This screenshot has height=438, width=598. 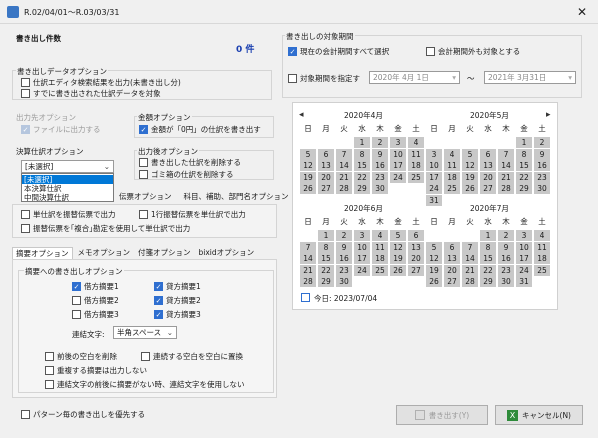 I want to click on no-connector-row: 連結文字の前後に摘要がない時、連結文字を使用しない, so click(x=145, y=384).